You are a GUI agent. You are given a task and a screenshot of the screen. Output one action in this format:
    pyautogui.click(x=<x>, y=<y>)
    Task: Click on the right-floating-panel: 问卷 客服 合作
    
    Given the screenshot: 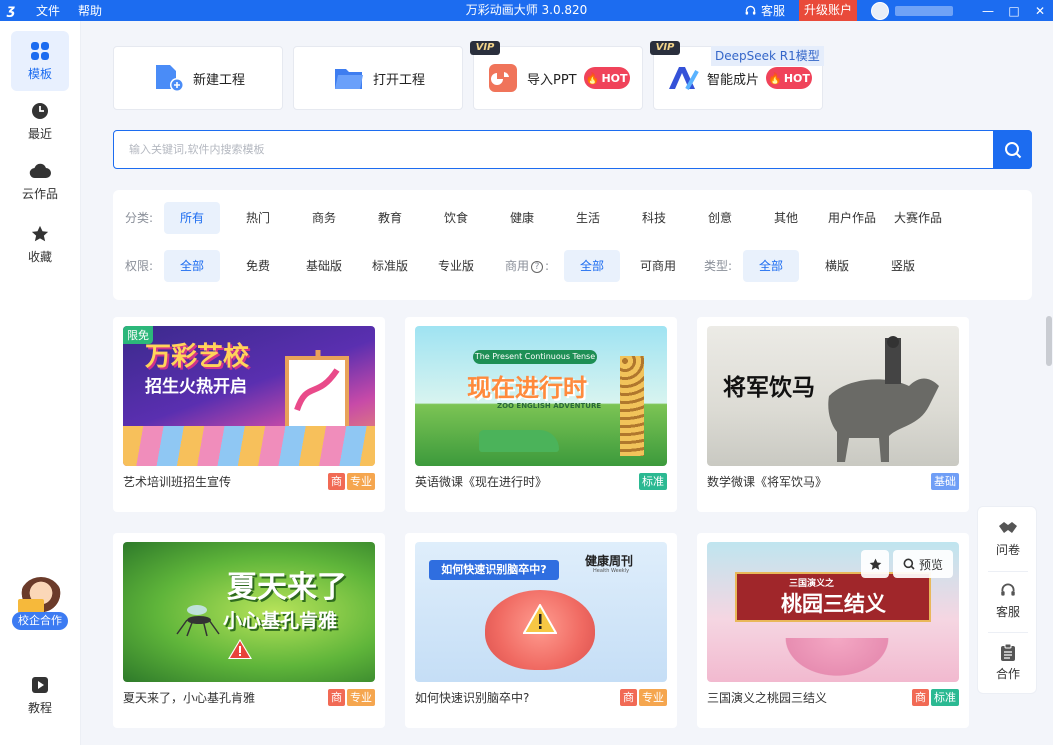 What is the action you would take?
    pyautogui.click(x=1007, y=600)
    